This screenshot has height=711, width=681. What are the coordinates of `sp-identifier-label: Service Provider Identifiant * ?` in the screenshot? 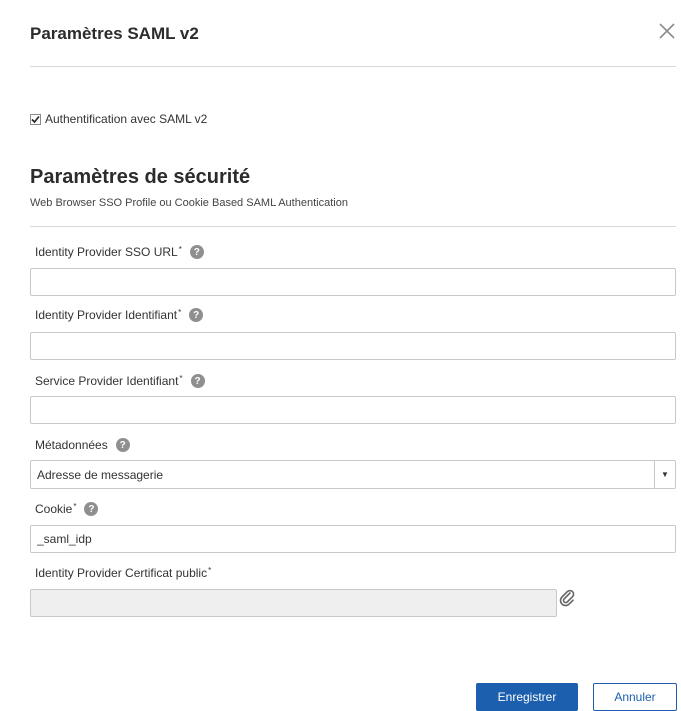 It's located at (120, 381).